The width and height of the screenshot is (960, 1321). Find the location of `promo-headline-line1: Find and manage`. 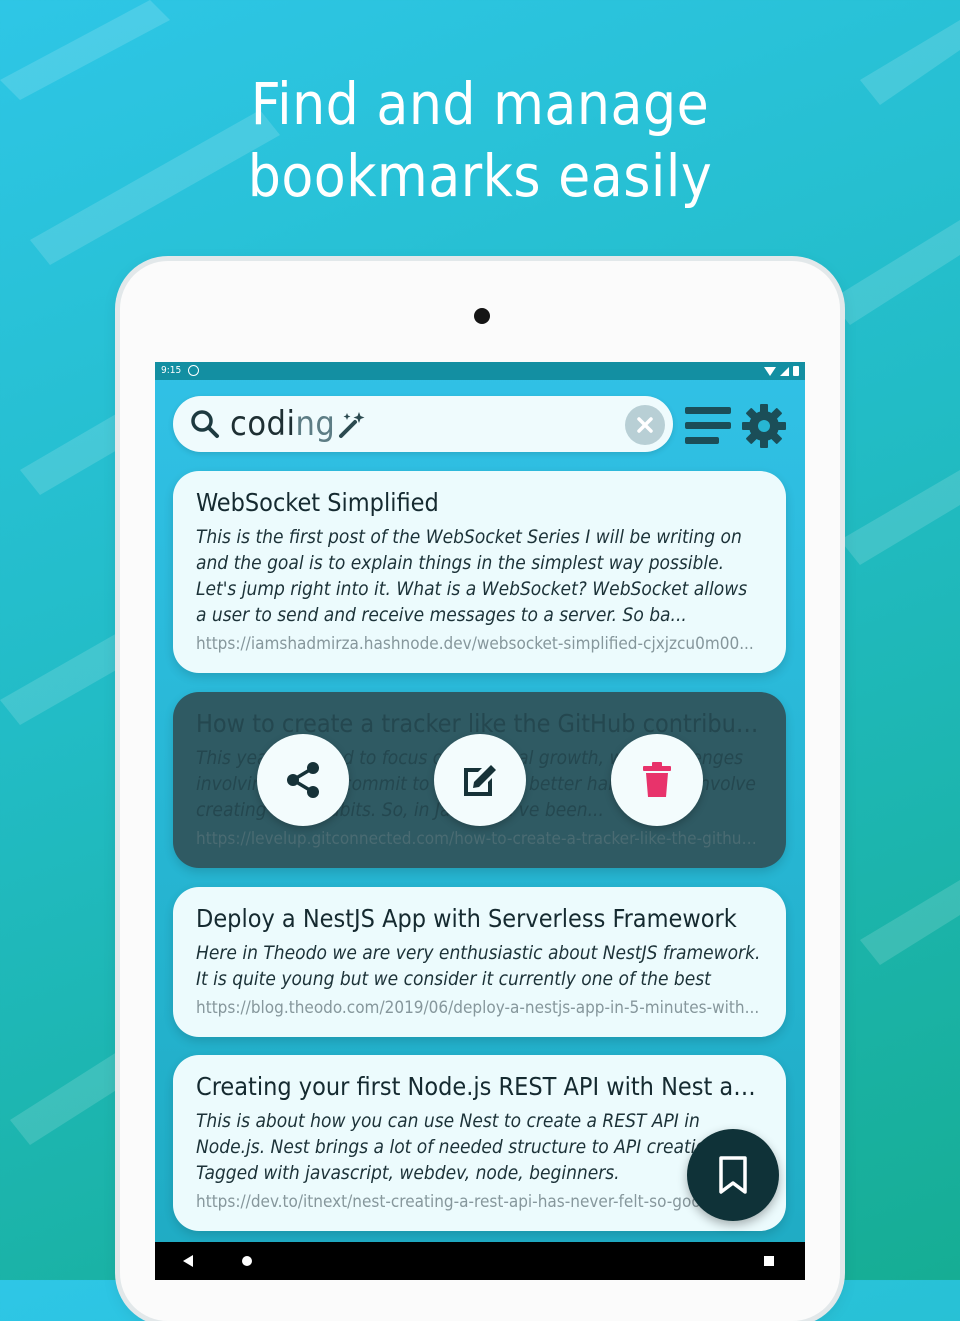

promo-headline-line1: Find and manage is located at coordinates (480, 104).